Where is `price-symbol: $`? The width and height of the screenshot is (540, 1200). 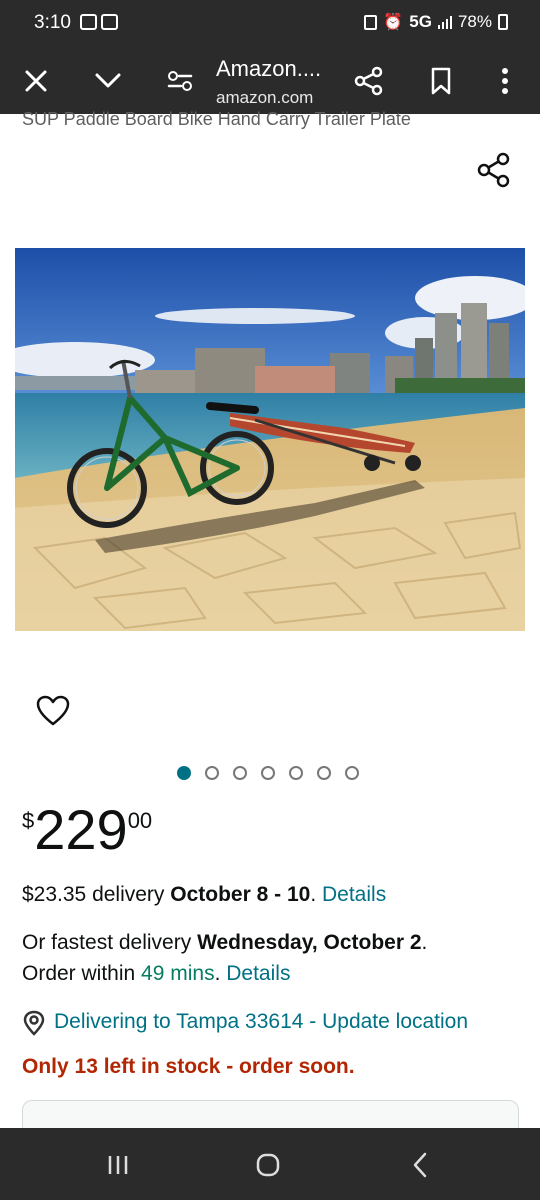 price-symbol: $ is located at coordinates (28, 820).